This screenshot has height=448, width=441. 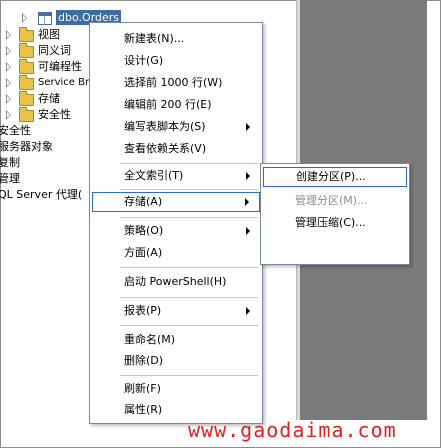 I want to click on tree-node-label: Service Br, so click(x=64, y=82).